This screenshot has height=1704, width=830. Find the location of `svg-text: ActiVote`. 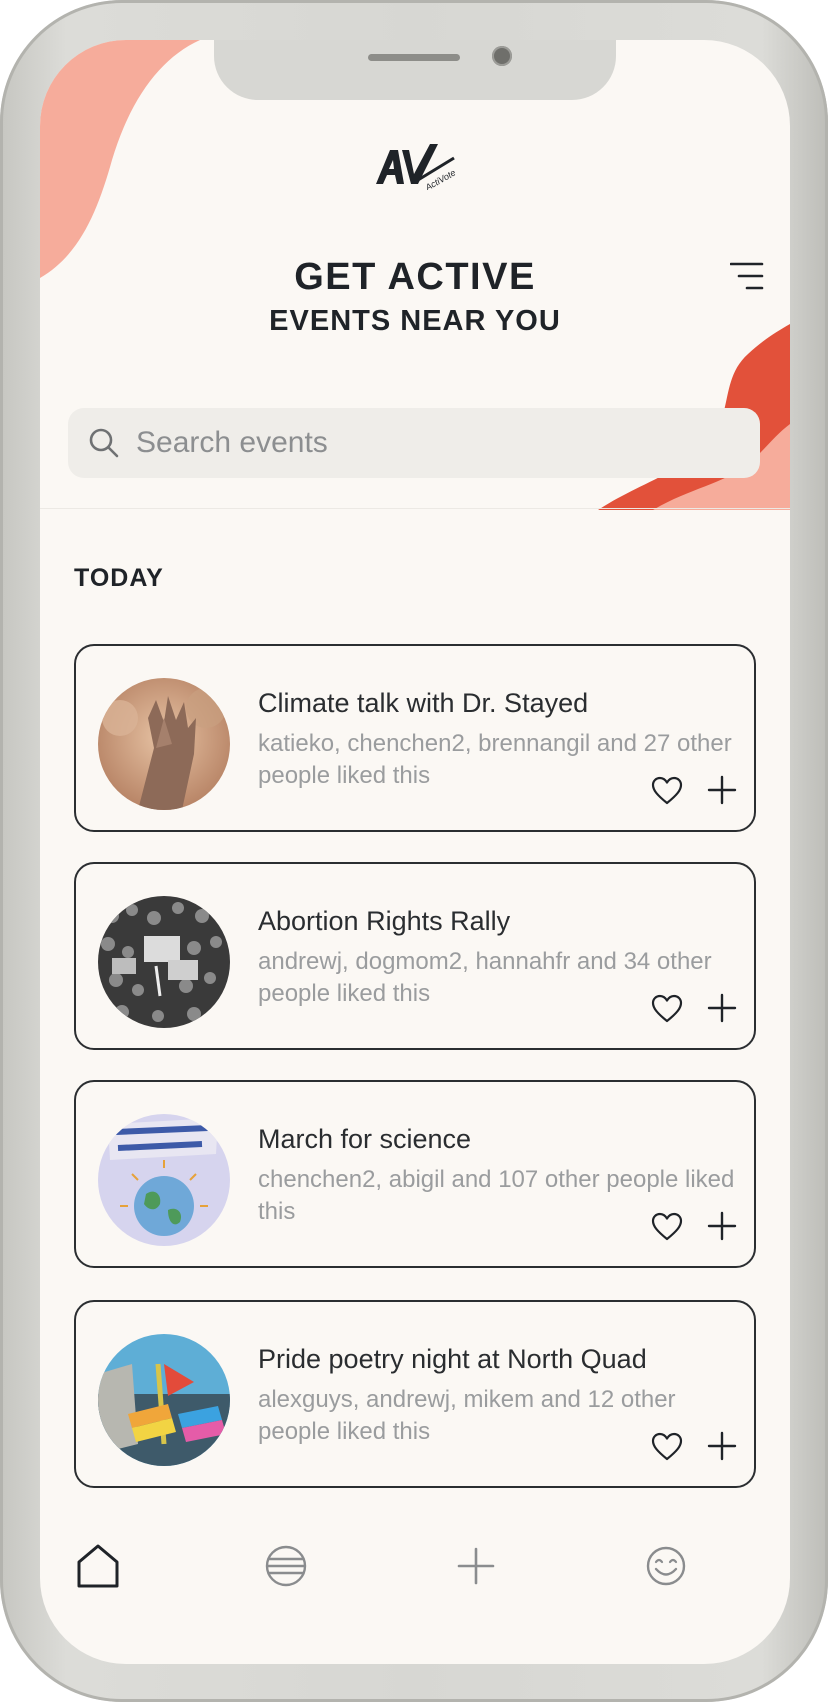

svg-text: ActiVote is located at coordinates (439, 178).